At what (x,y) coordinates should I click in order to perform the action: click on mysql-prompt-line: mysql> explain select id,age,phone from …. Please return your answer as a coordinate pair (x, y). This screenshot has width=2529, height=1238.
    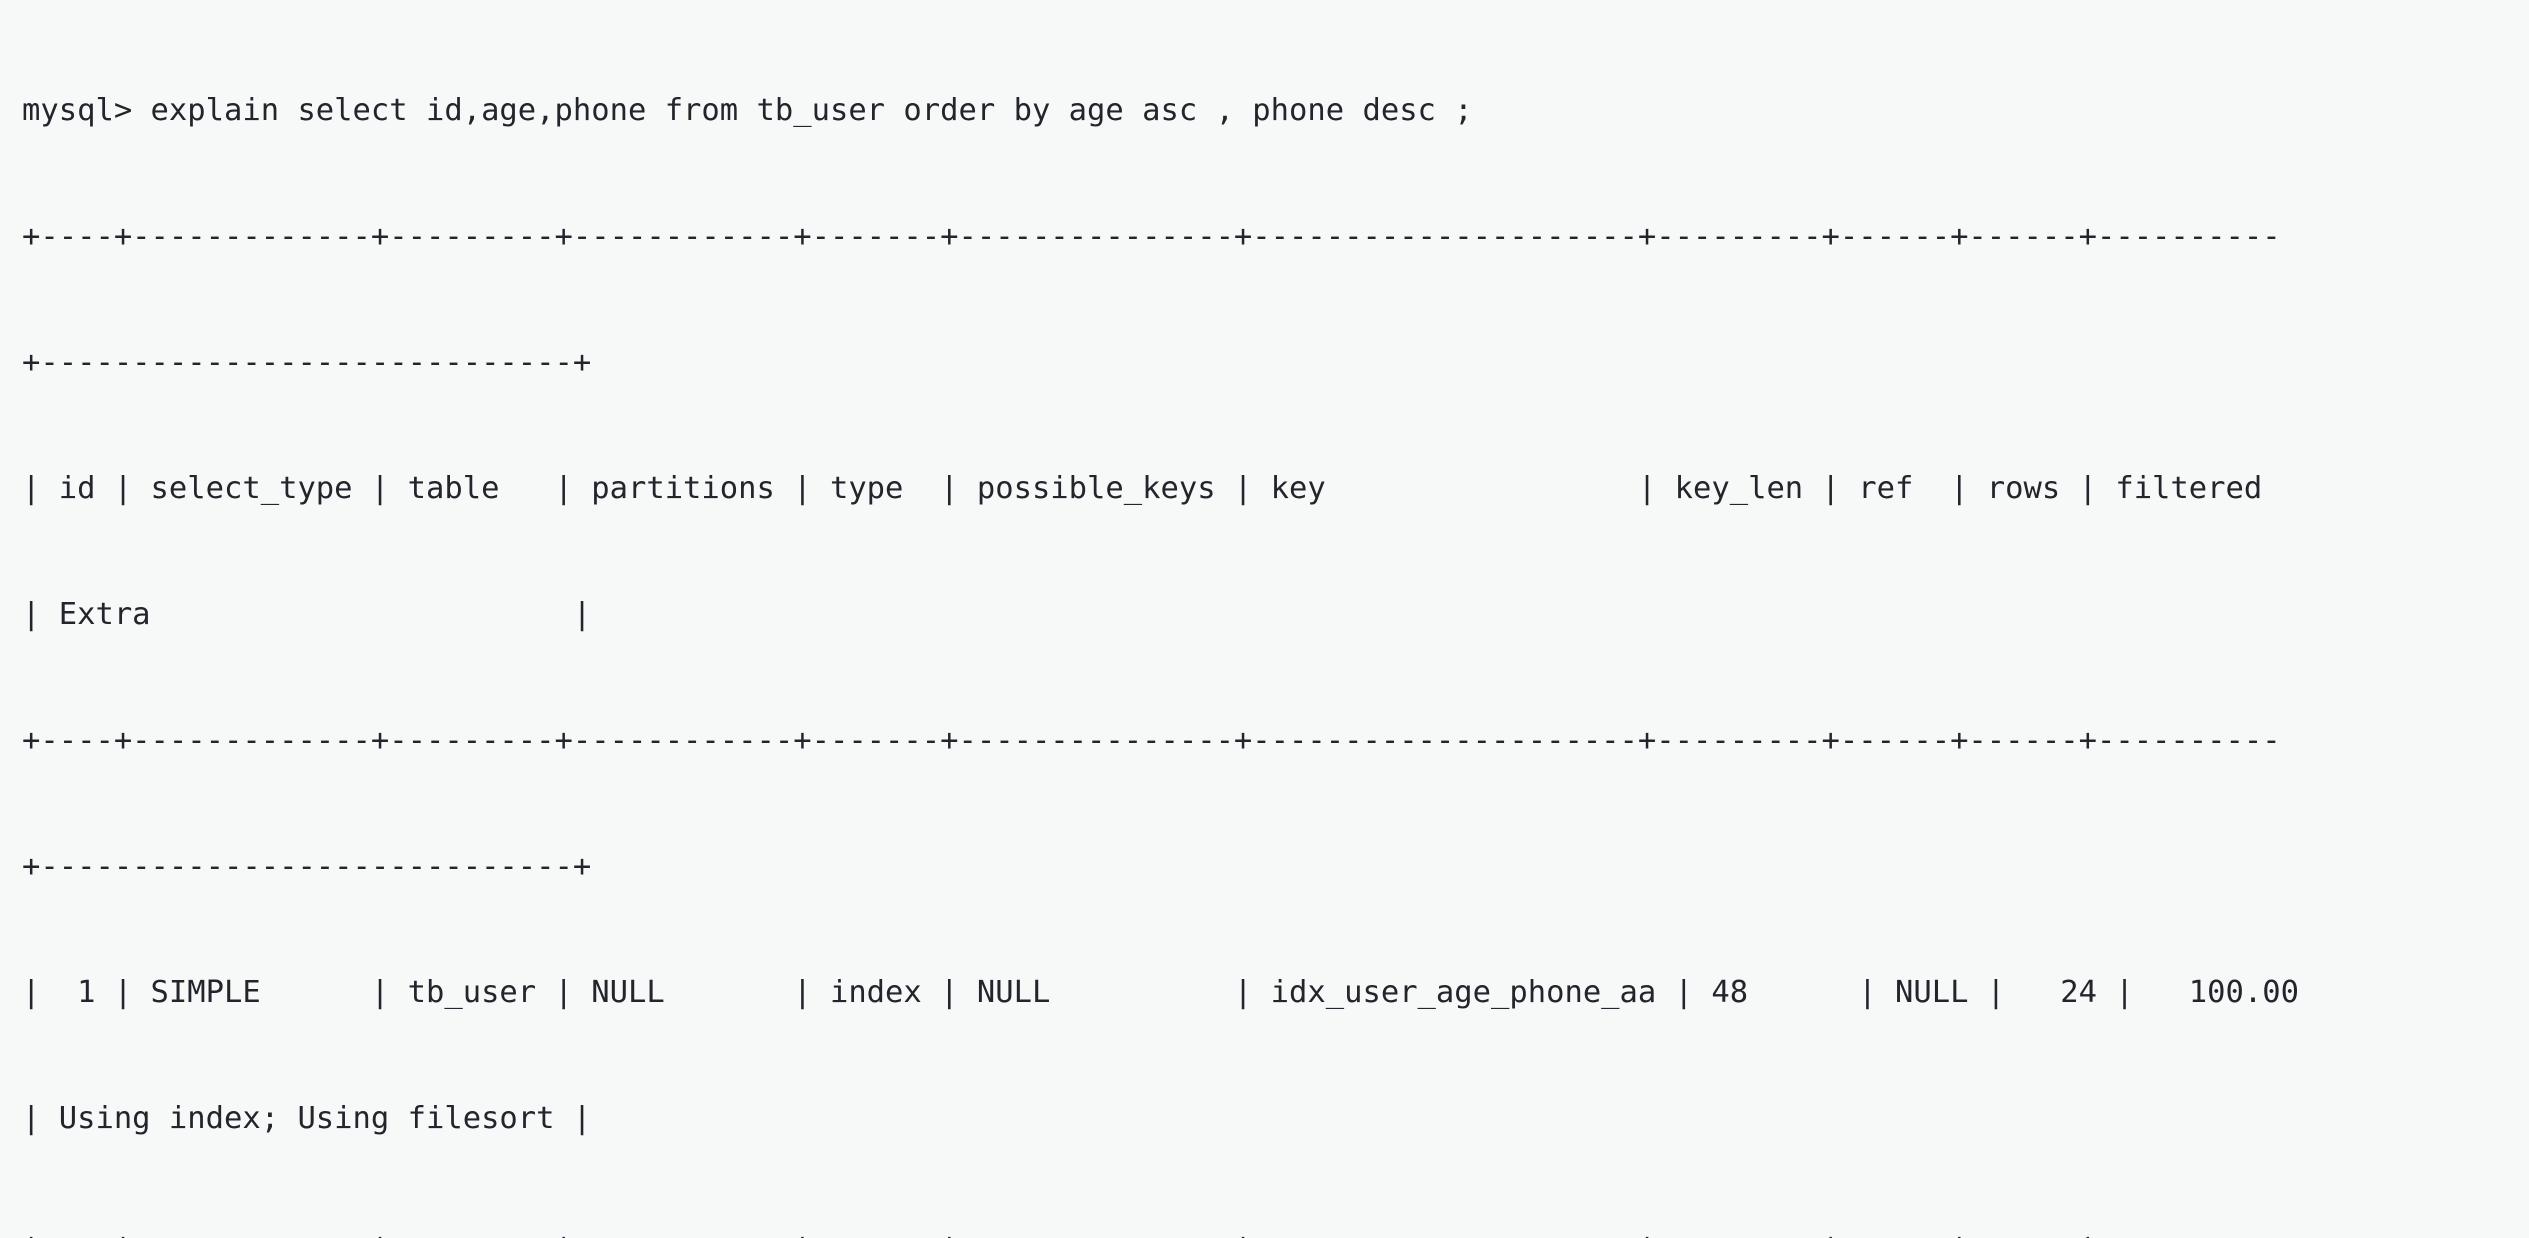
    Looking at the image, I should click on (747, 110).